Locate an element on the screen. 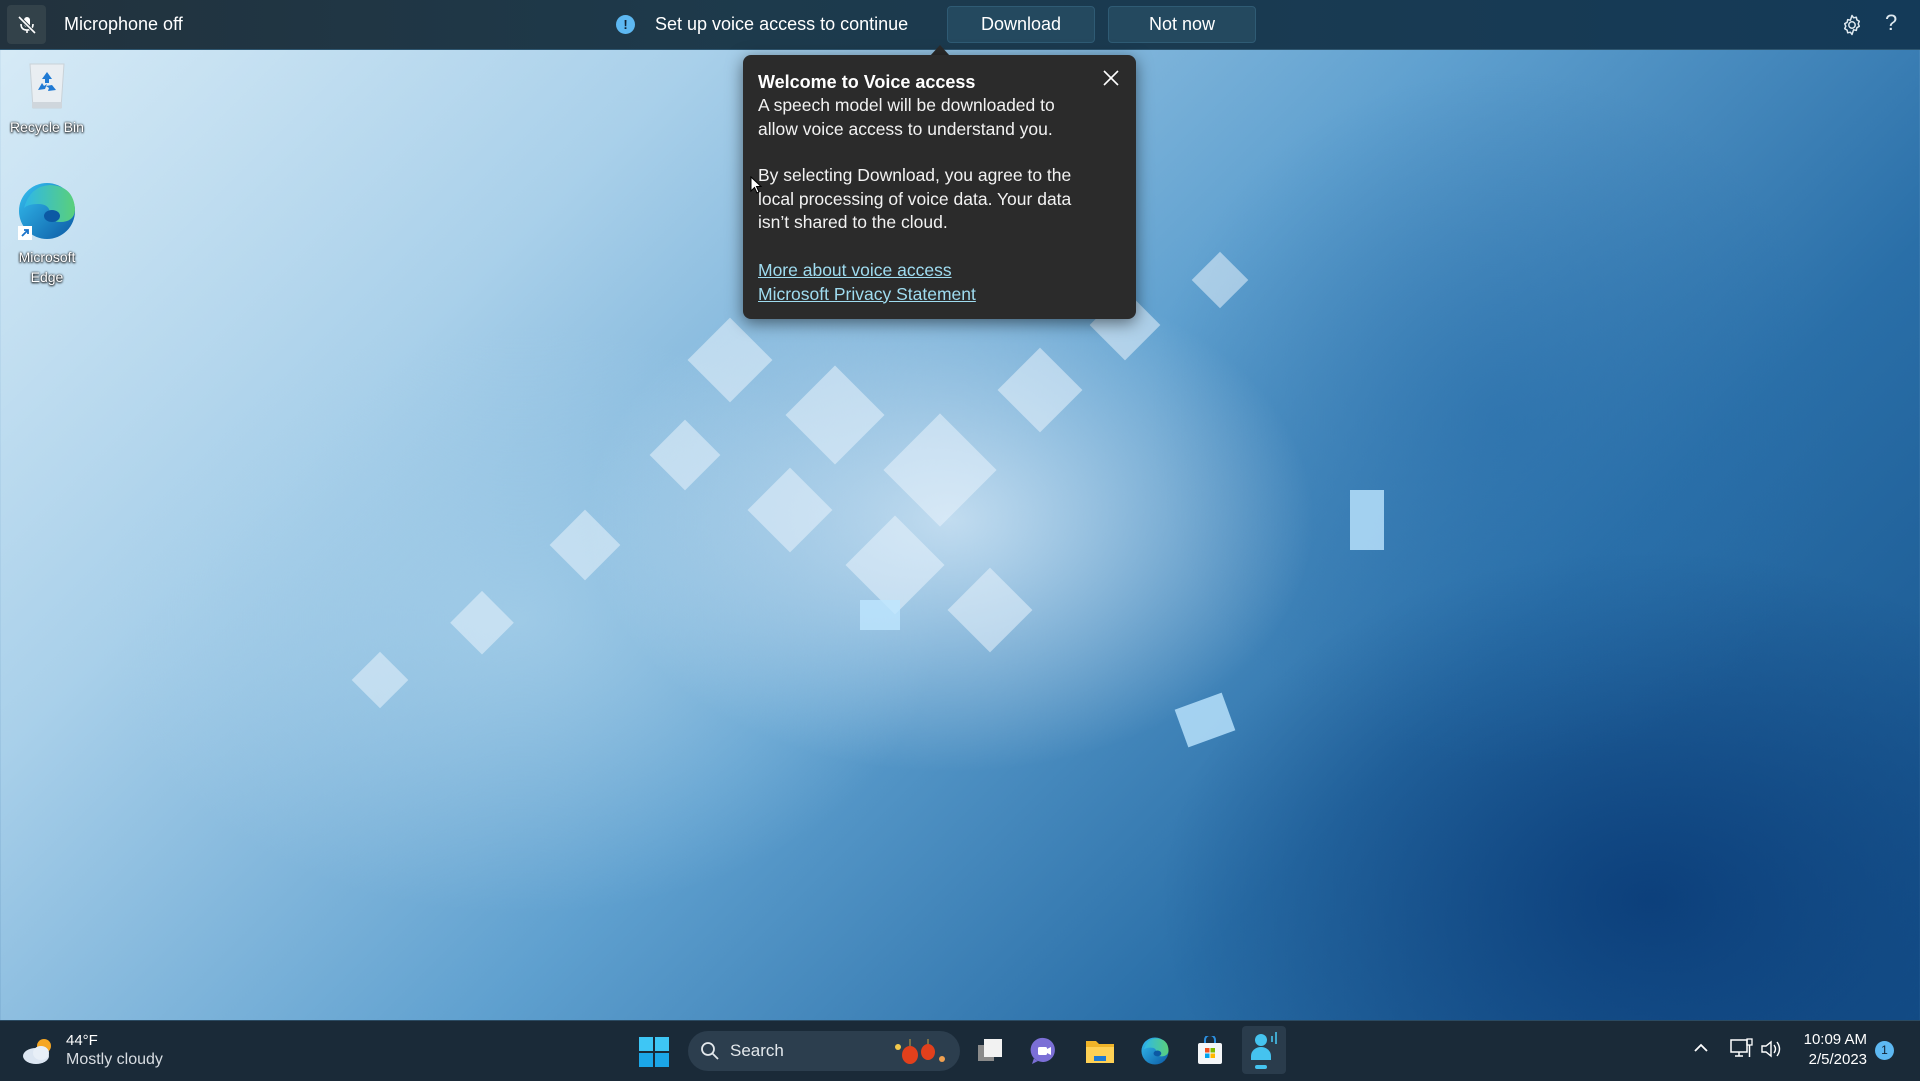  taskbar-chat is located at coordinates (1044, 1051).